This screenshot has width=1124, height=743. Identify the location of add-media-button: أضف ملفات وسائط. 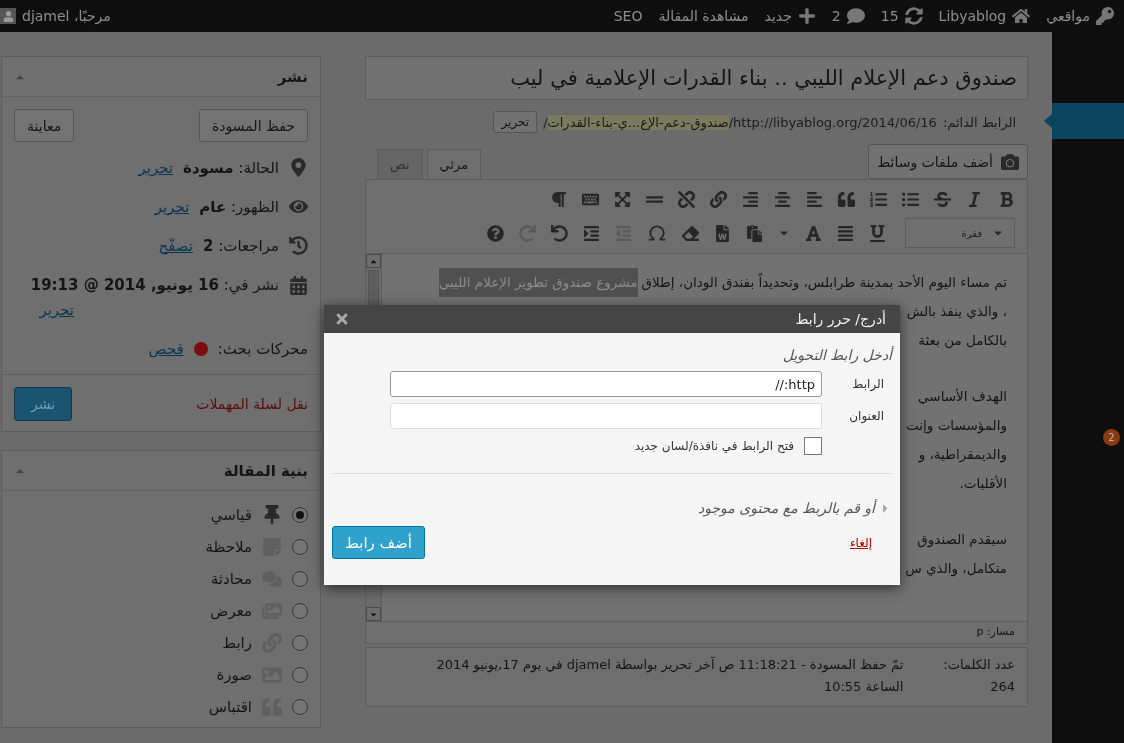
(948, 161).